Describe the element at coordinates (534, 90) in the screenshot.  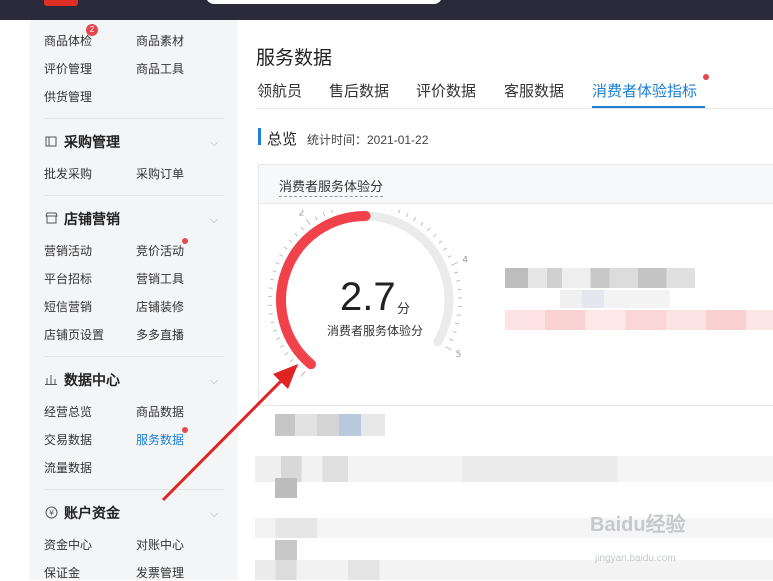
I see `tab-customer-service: 客服数据` at that location.